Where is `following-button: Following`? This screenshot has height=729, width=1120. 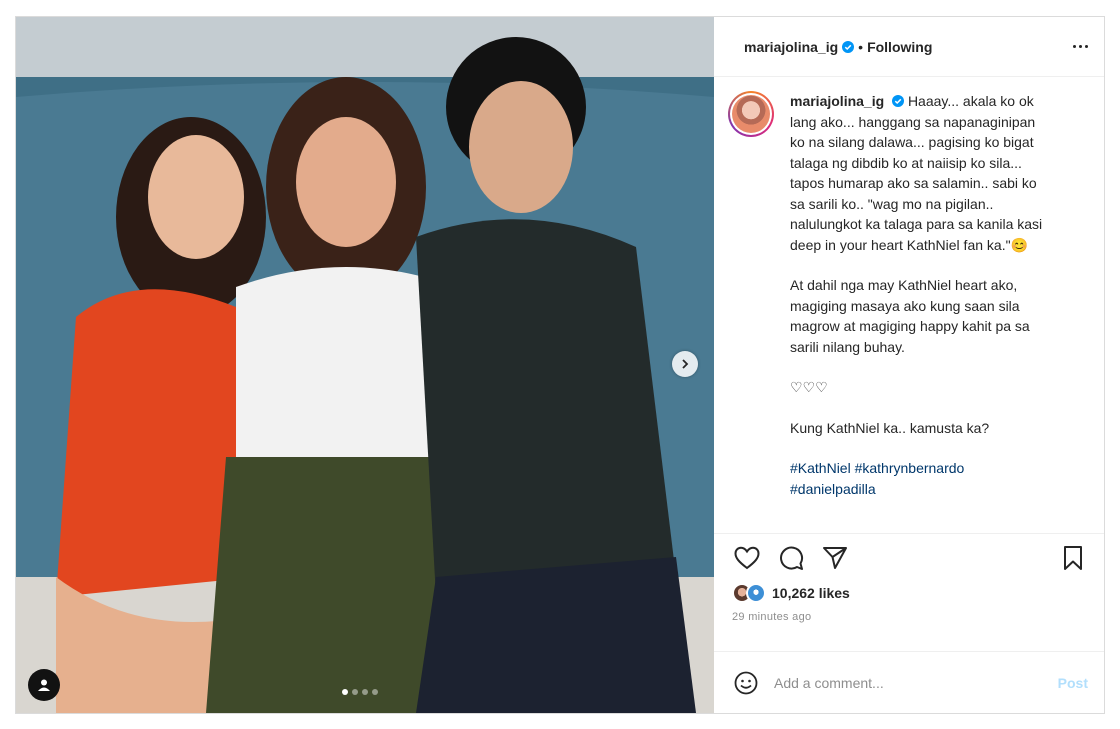
following-button: Following is located at coordinates (899, 47).